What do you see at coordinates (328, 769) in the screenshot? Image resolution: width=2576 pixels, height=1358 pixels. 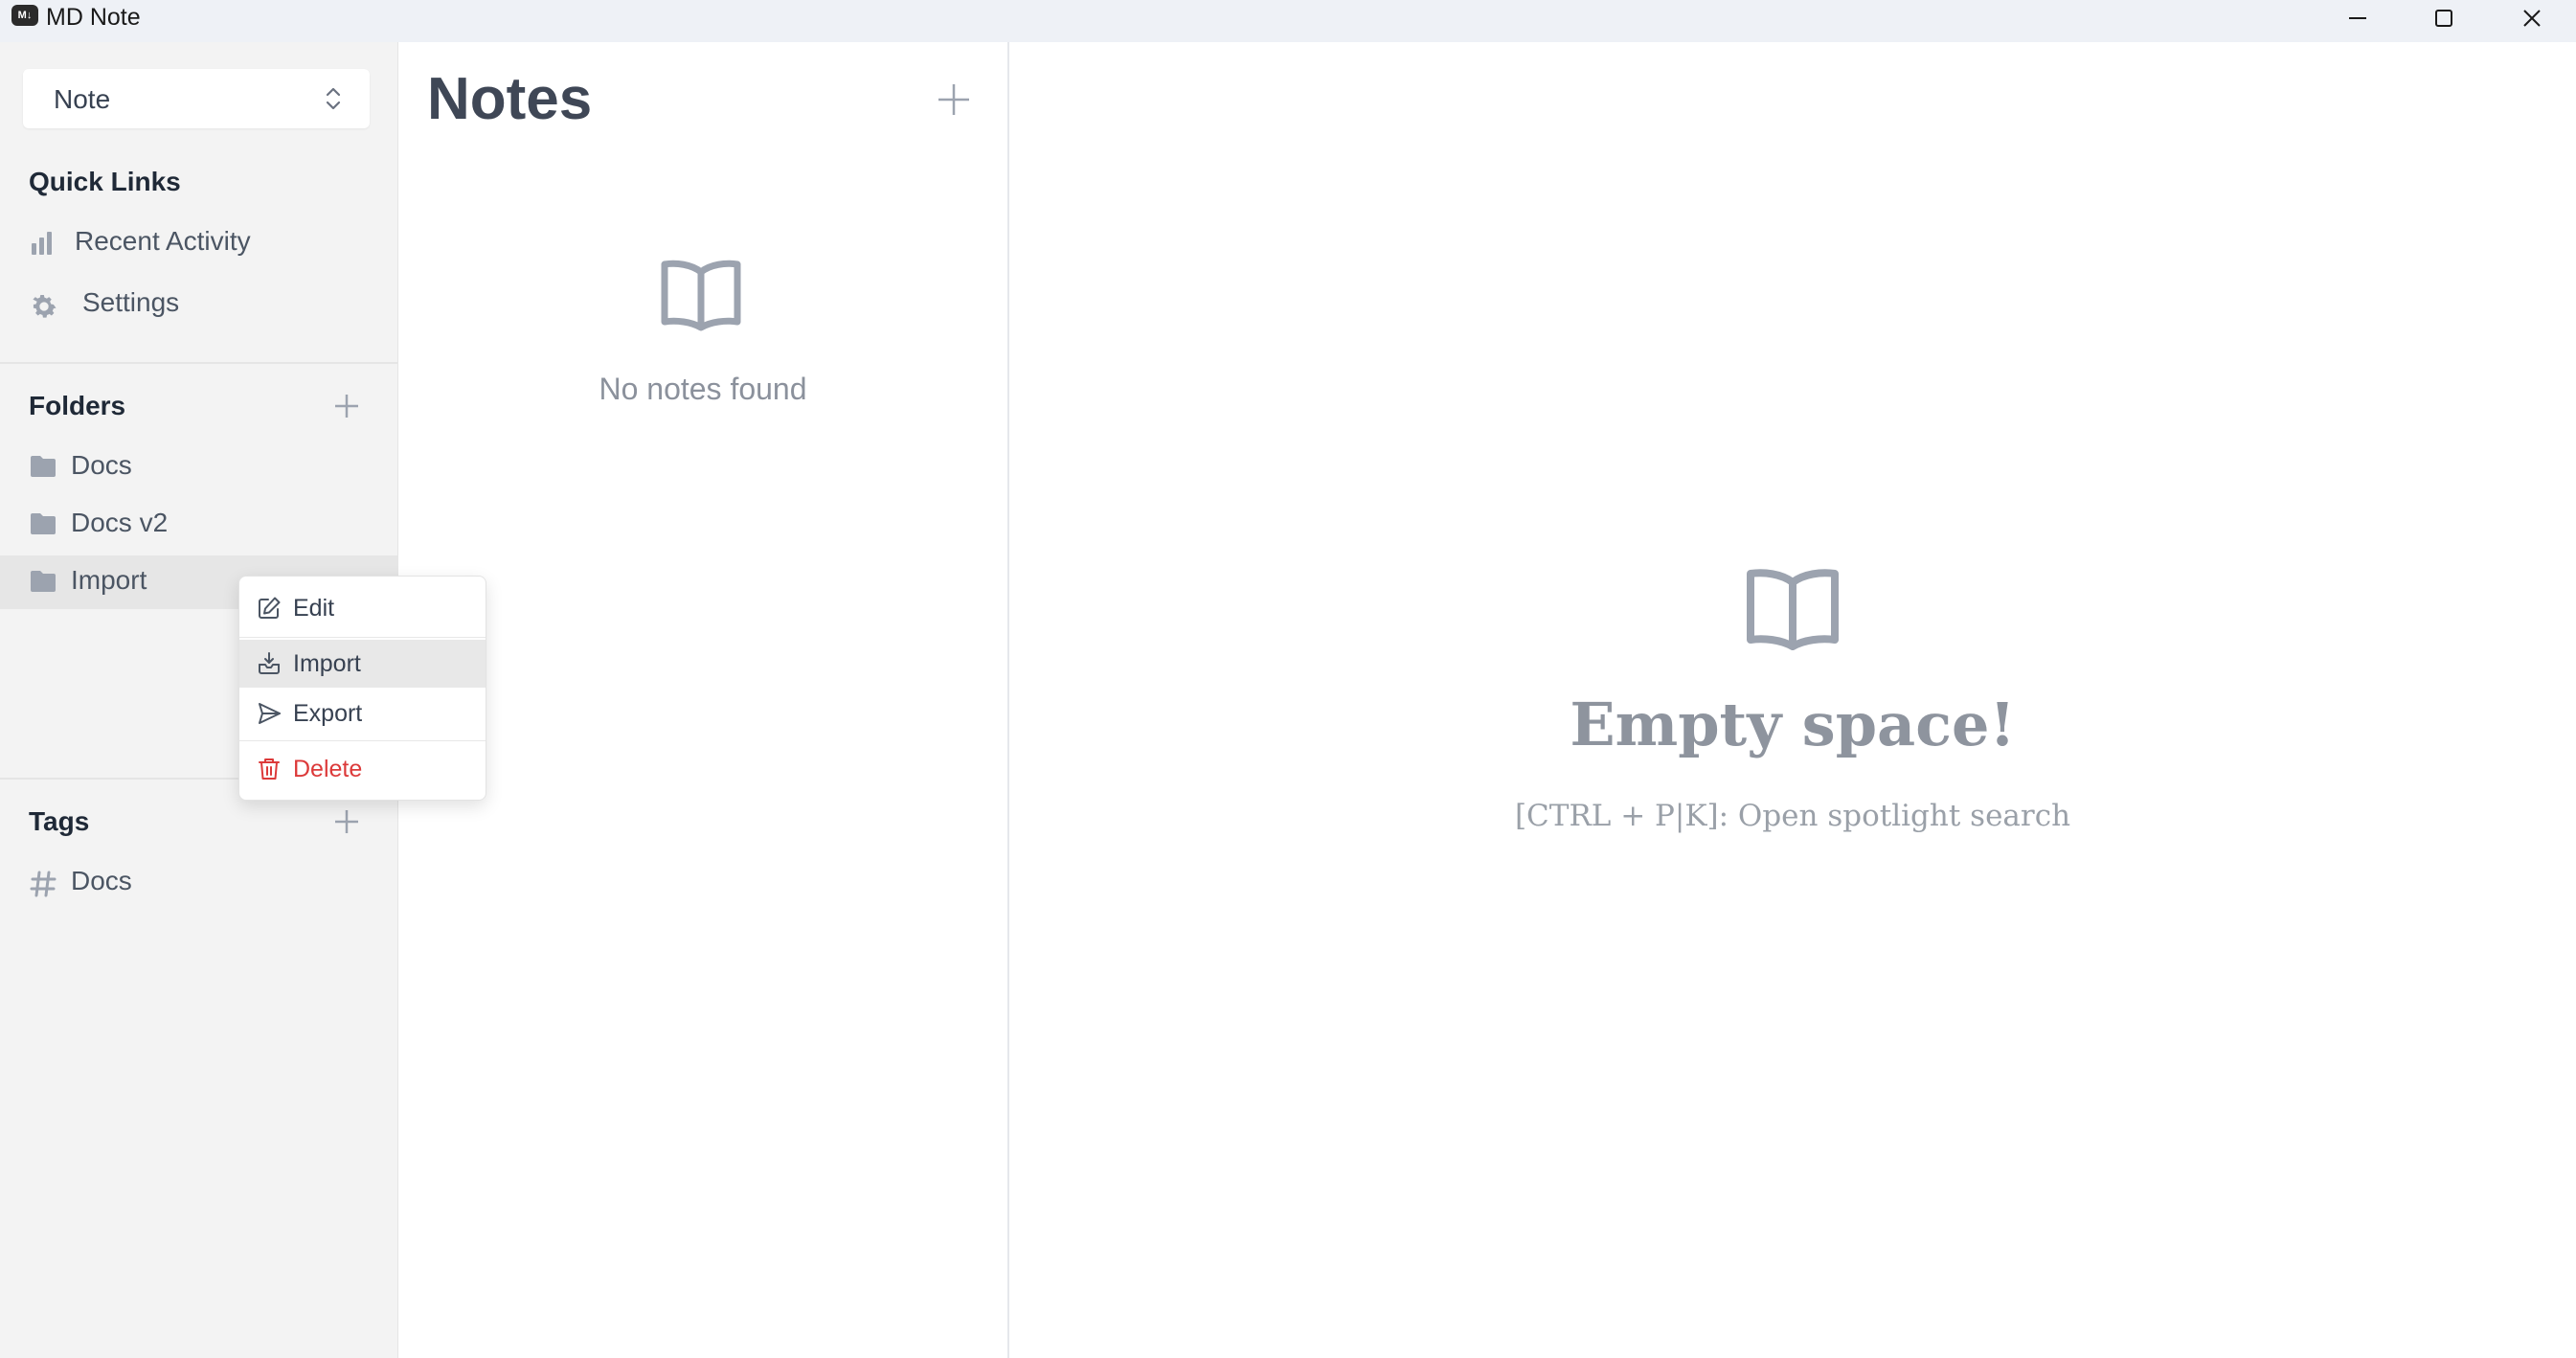 I see `menu-item-label: Delete` at bounding box center [328, 769].